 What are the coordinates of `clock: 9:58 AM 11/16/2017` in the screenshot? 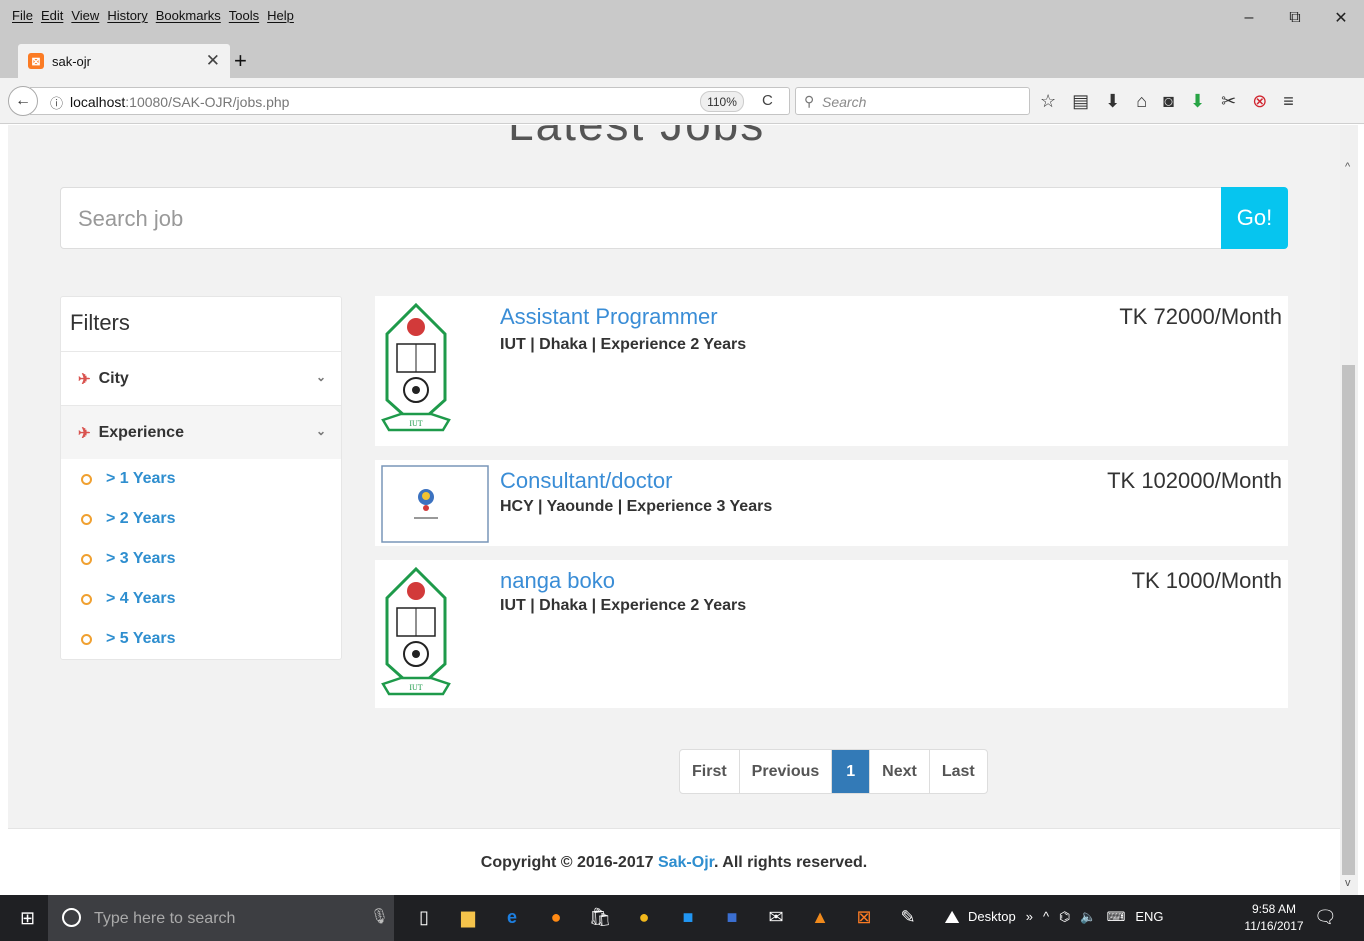 It's located at (1274, 918).